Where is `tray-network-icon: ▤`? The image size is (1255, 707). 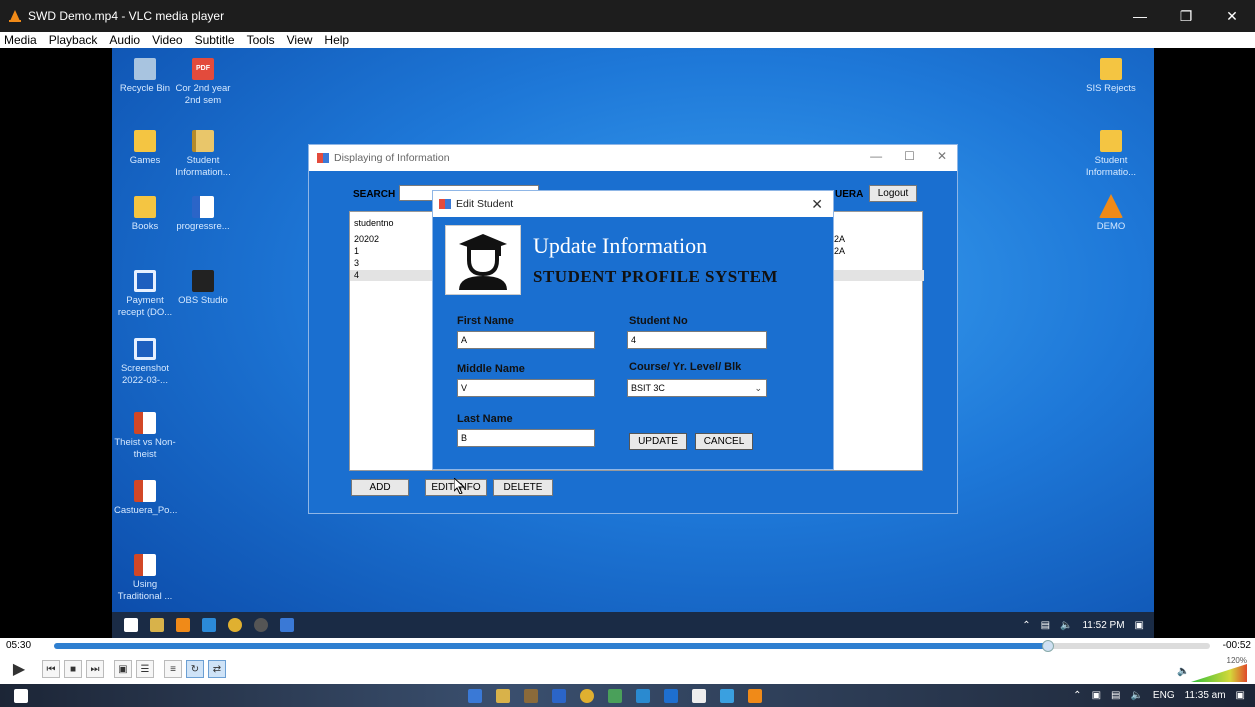
tray-network-icon: ▤ is located at coordinates (1115, 695).